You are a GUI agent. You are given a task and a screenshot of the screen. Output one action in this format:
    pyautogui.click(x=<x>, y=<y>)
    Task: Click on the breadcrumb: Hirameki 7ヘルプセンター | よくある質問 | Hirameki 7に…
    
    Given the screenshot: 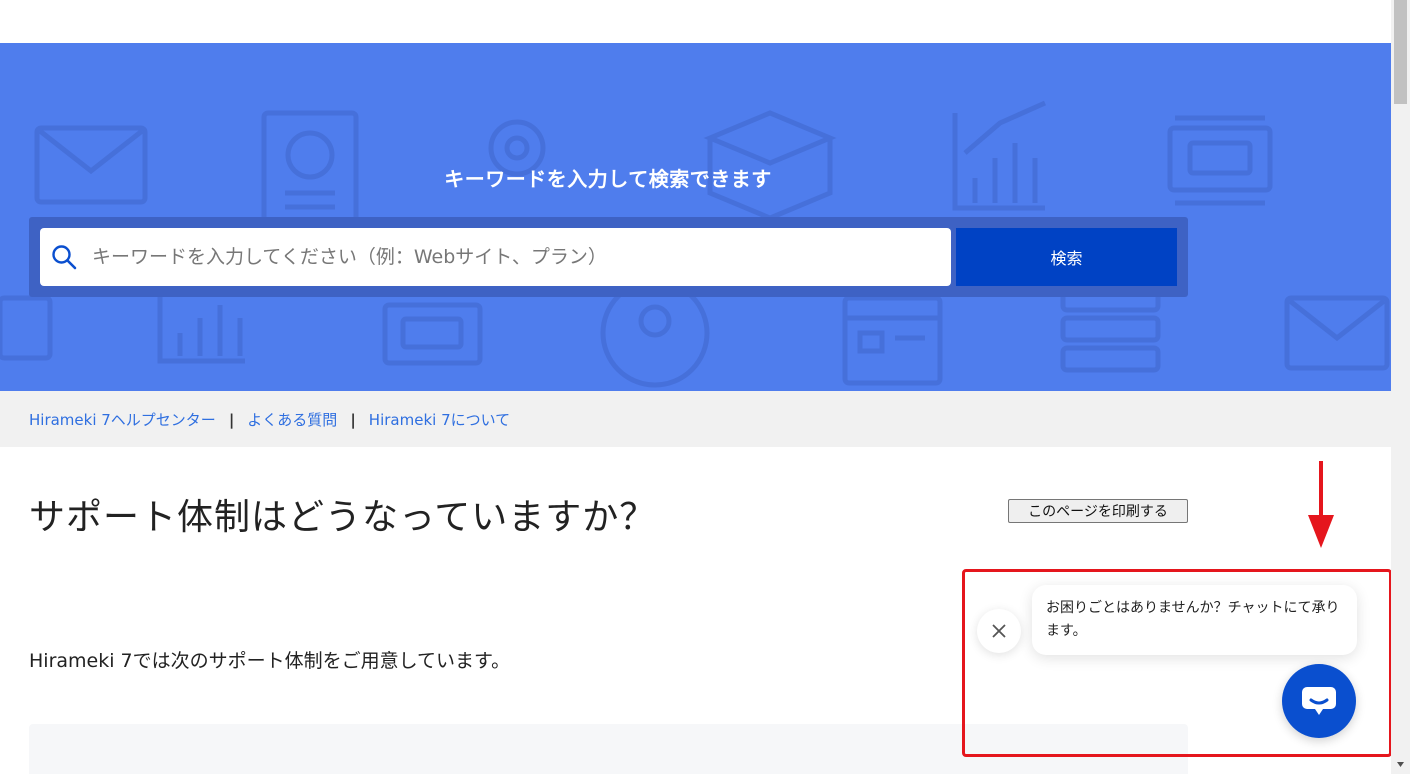 What is the action you would take?
    pyautogui.click(x=269, y=419)
    